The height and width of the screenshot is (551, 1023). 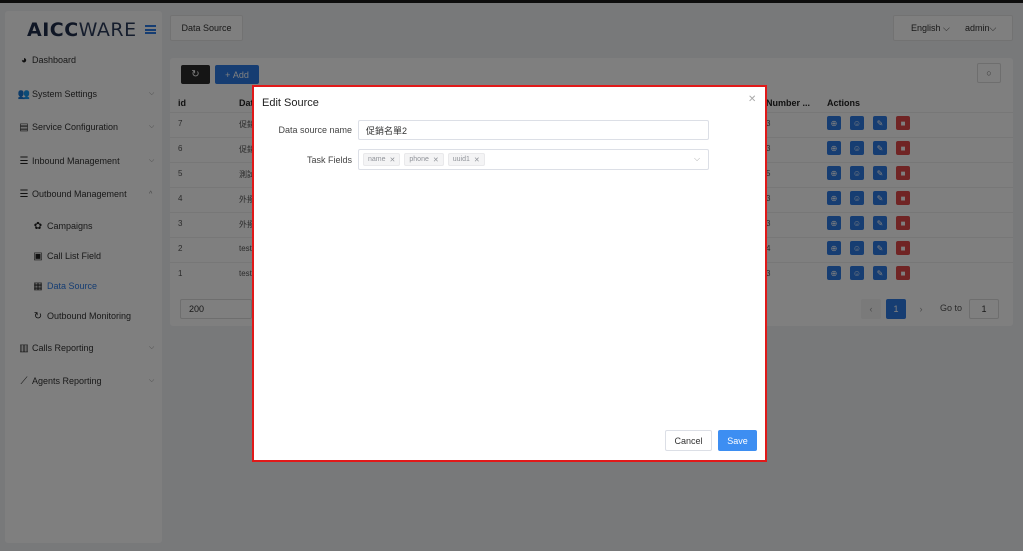 What do you see at coordinates (533, 130) in the screenshot?
I see `data-source-name-input: 促銷名單2` at bounding box center [533, 130].